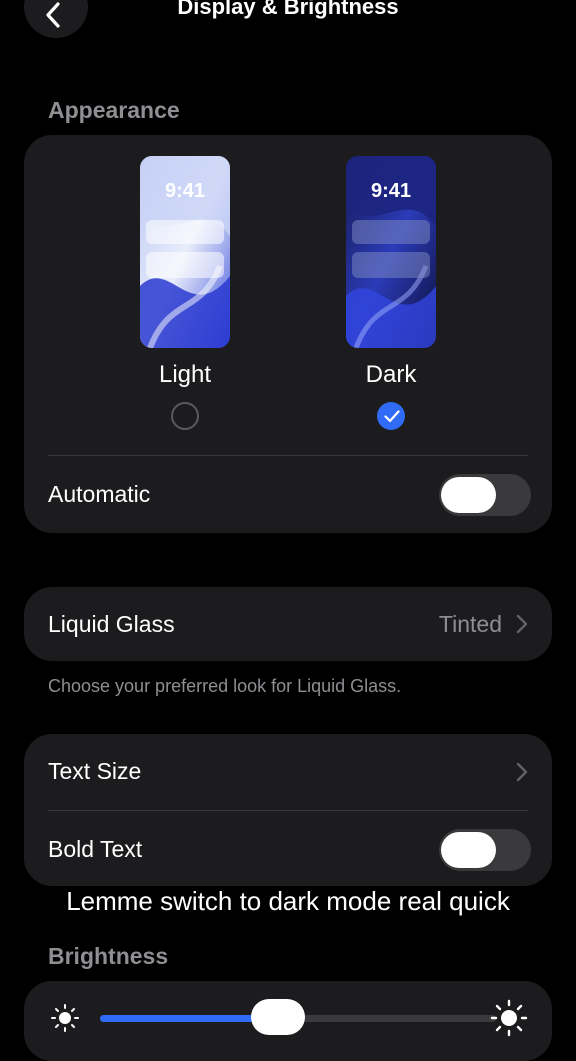  Describe the element at coordinates (470, 624) in the screenshot. I see `liquid-glass-value: Tinted` at that location.